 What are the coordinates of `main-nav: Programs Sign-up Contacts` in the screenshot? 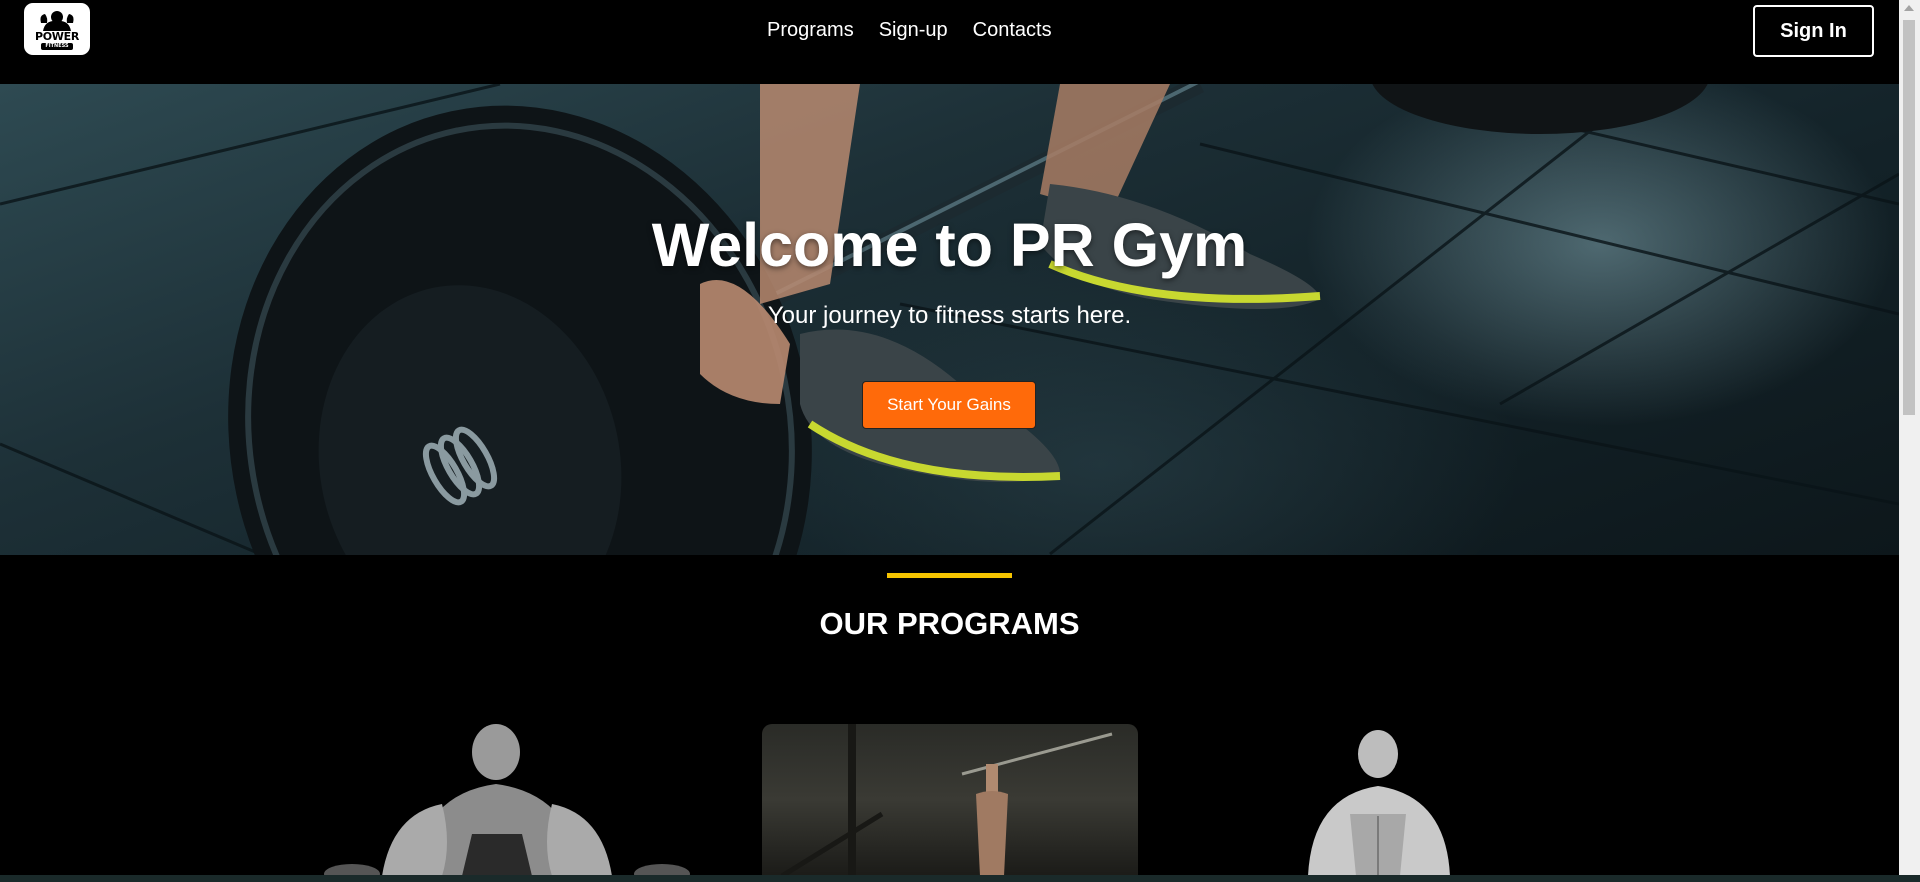 It's located at (909, 30).